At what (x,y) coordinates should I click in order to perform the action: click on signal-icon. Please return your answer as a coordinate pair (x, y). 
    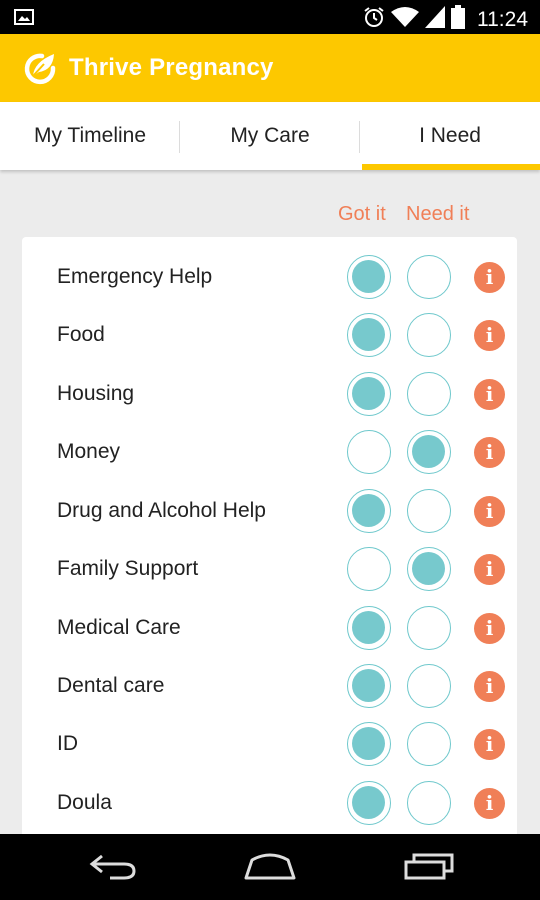
    Looking at the image, I should click on (435, 19).